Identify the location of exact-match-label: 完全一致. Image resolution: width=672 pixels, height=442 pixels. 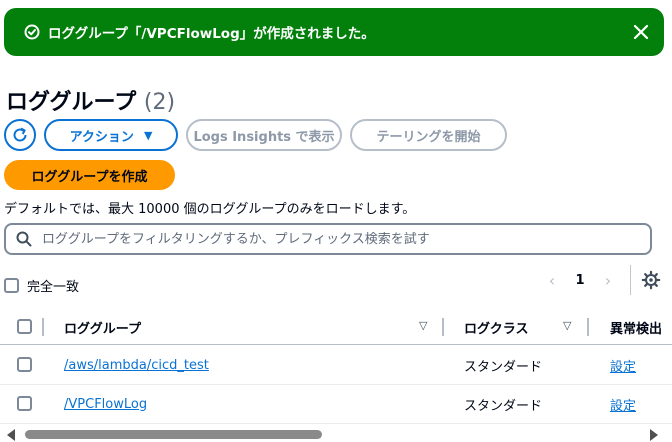
(53, 287).